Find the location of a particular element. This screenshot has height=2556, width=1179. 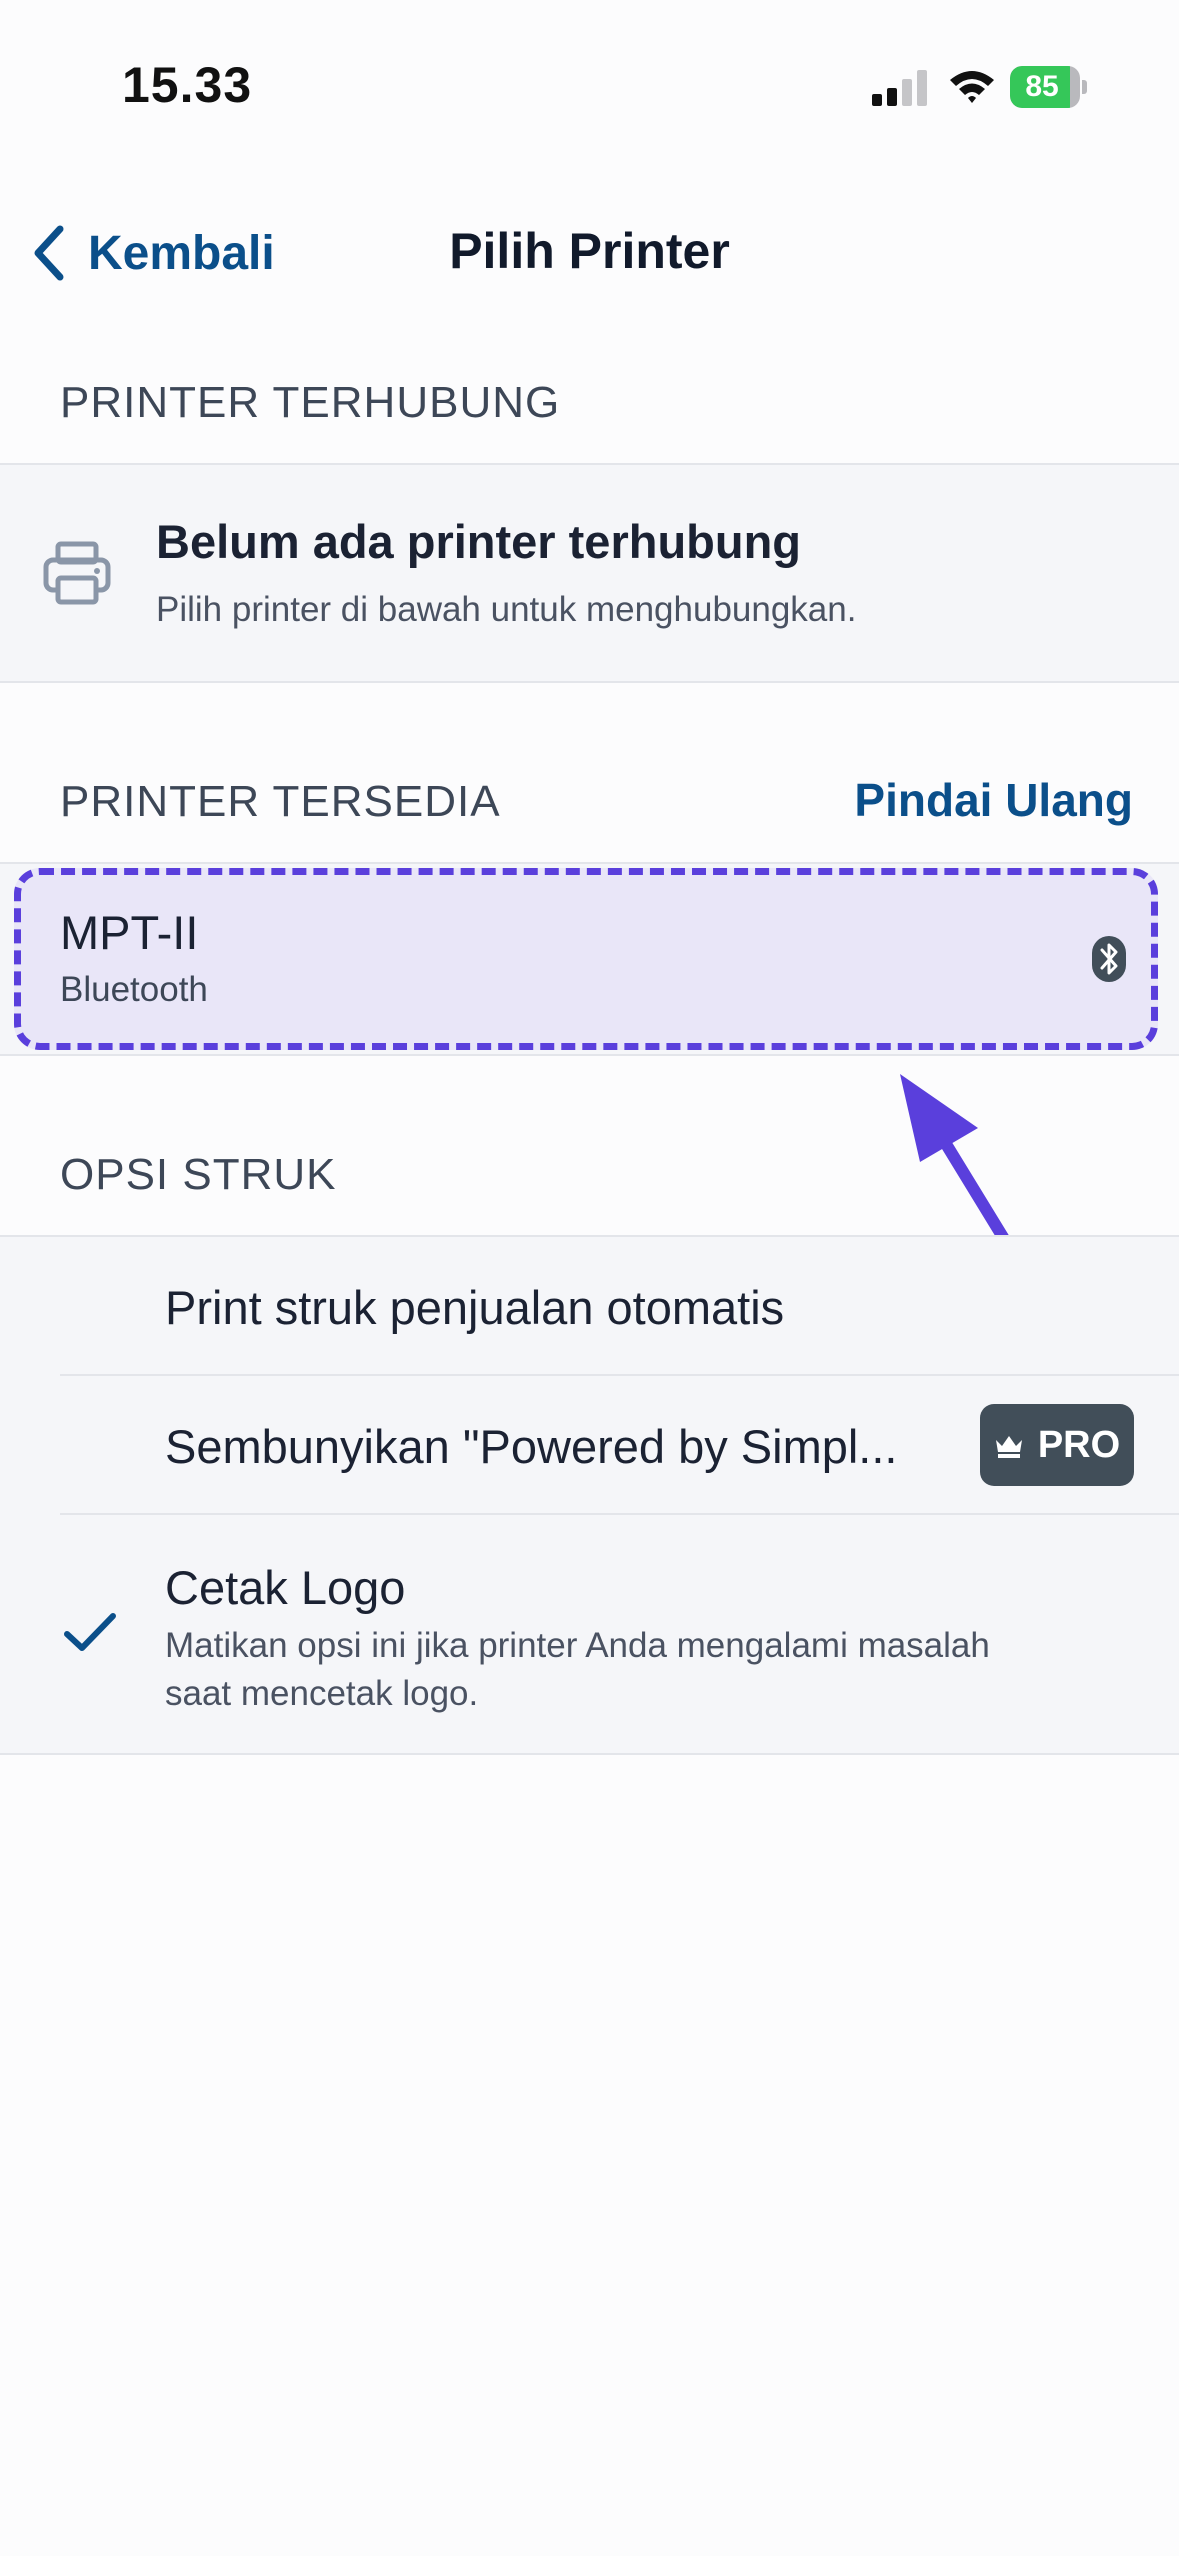

battery-level: 85 is located at coordinates (1042, 86).